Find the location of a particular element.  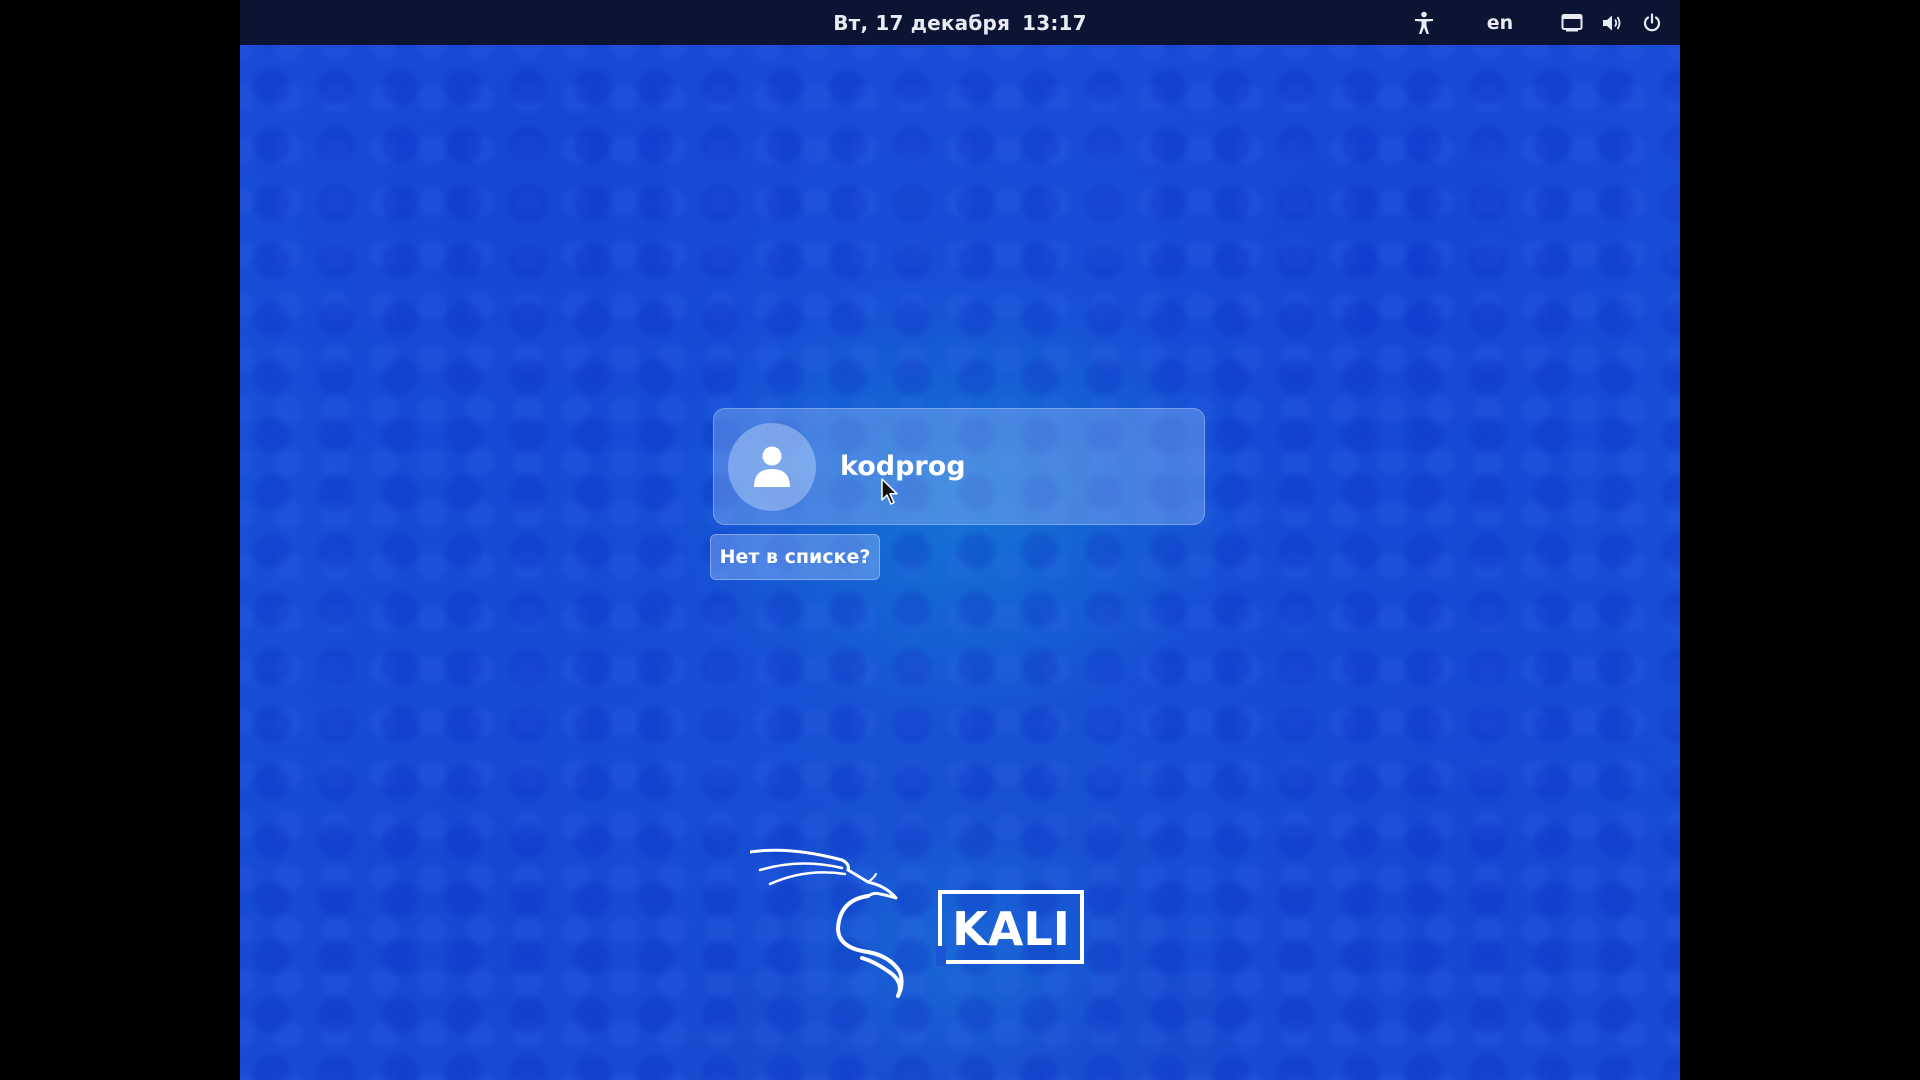

kali-dragon-icon is located at coordinates (826, 923).